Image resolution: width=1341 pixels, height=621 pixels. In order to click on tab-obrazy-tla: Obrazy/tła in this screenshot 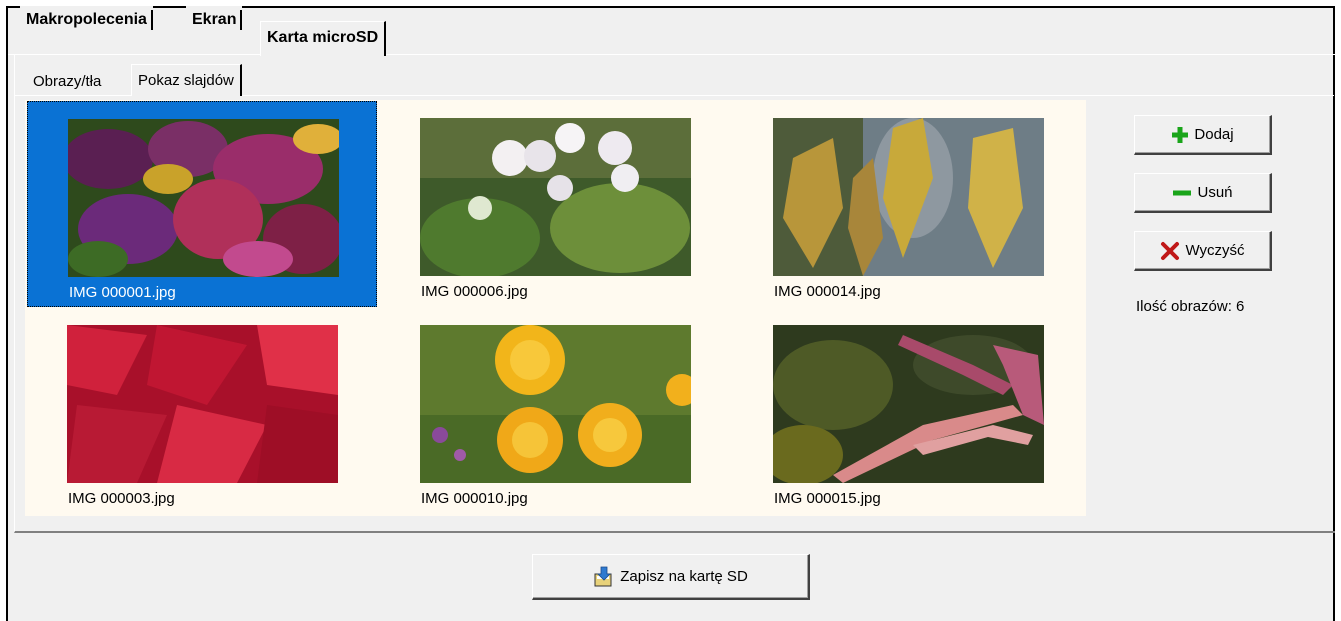, I will do `click(67, 82)`.